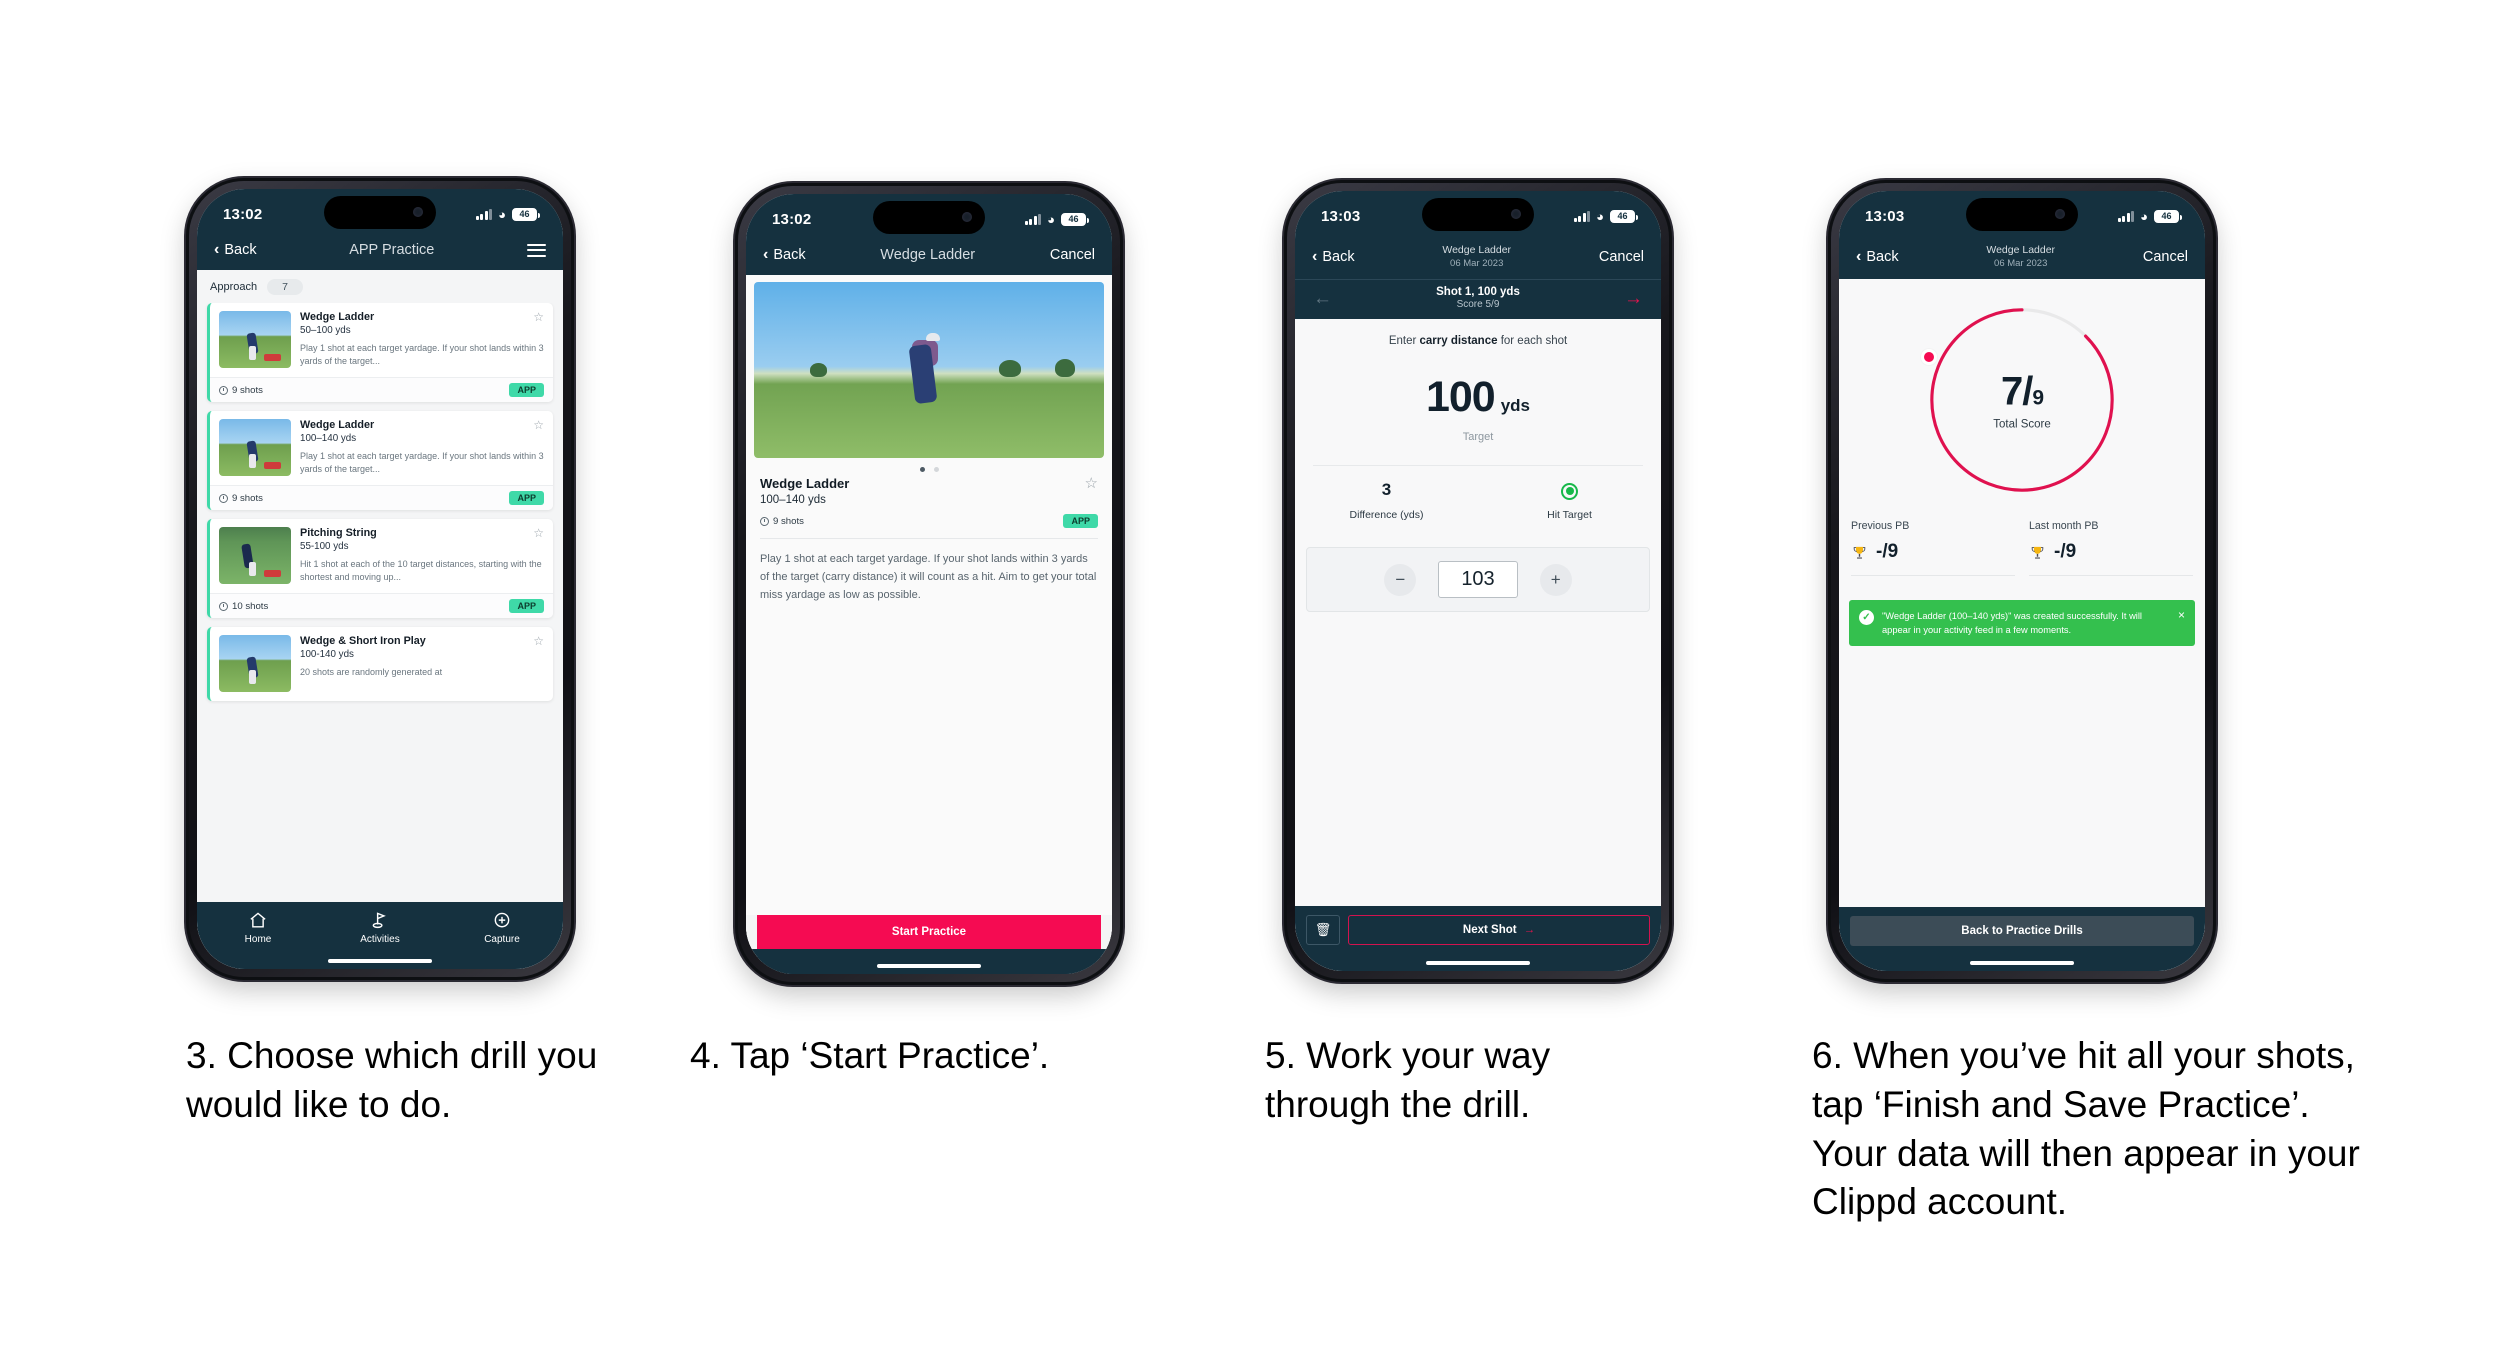  I want to click on total-score-value: 7/9, so click(2022, 392).